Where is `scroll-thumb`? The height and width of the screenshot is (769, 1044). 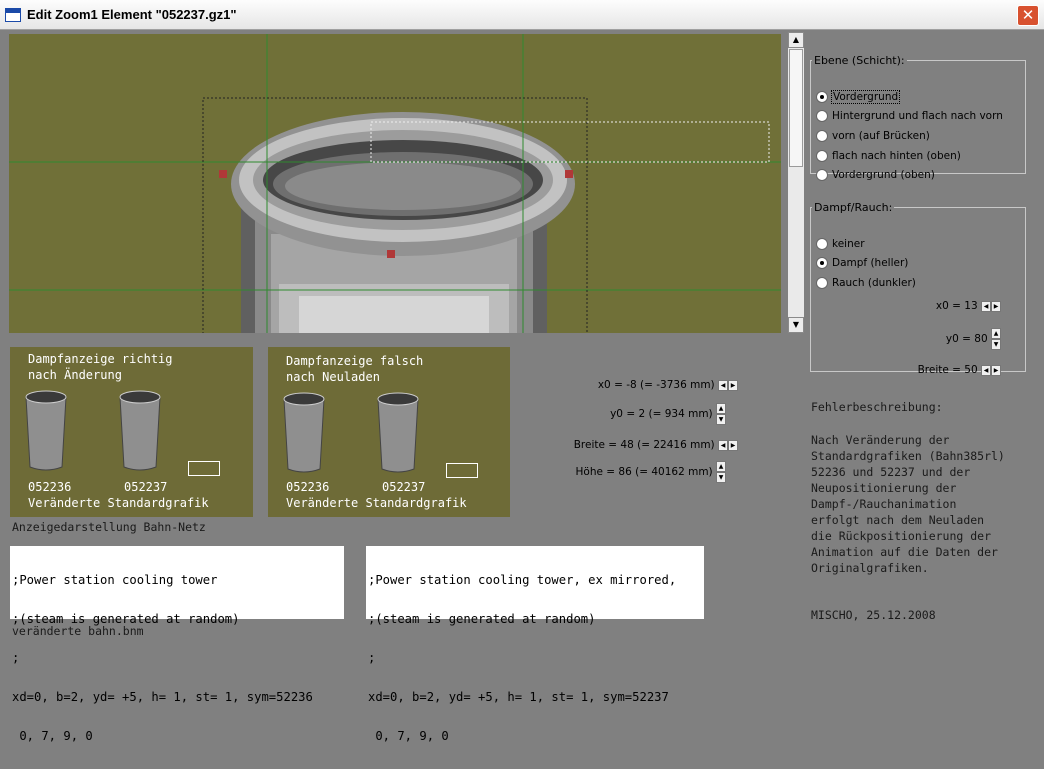 scroll-thumb is located at coordinates (796, 108).